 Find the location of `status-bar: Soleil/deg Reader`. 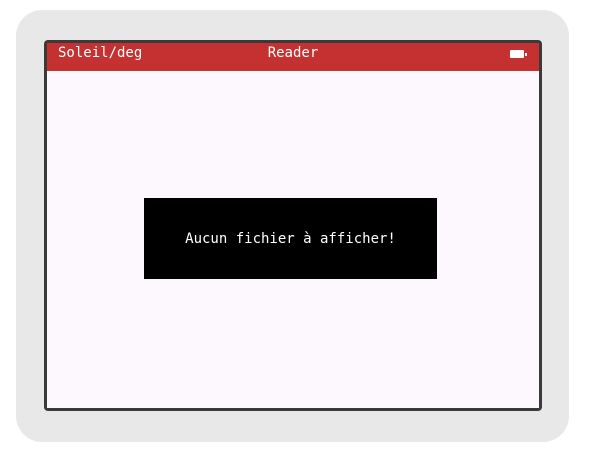

status-bar: Soleil/deg Reader is located at coordinates (293, 57).